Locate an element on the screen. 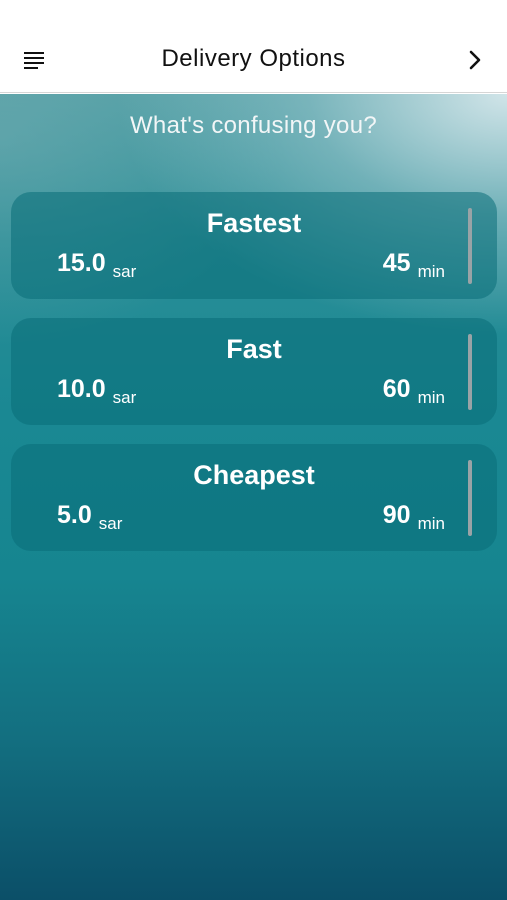 The width and height of the screenshot is (507, 900). option-fastest: Fastest 15.0 sar 45 min is located at coordinates (254, 245).